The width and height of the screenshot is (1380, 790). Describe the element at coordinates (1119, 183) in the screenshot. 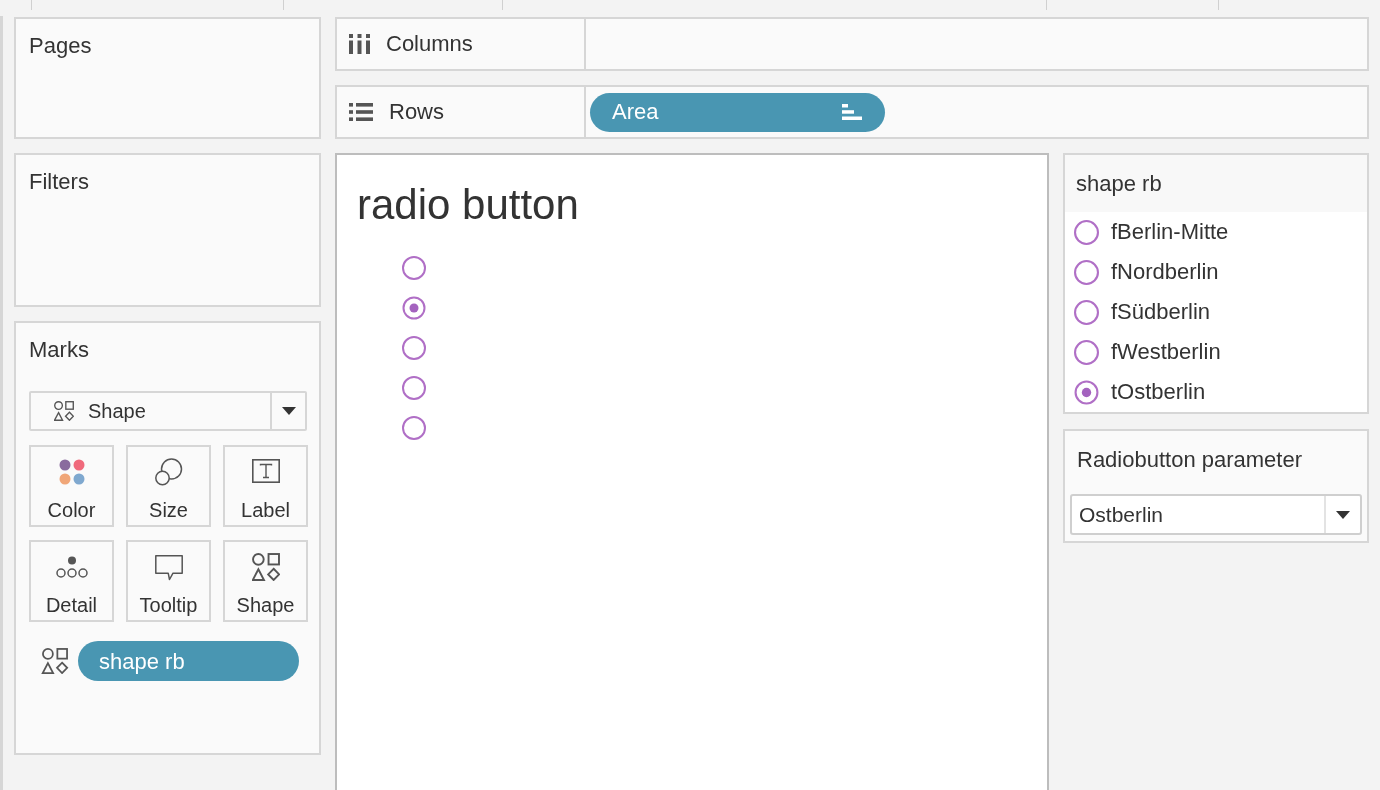

I see `legend-title: shape rb` at that location.